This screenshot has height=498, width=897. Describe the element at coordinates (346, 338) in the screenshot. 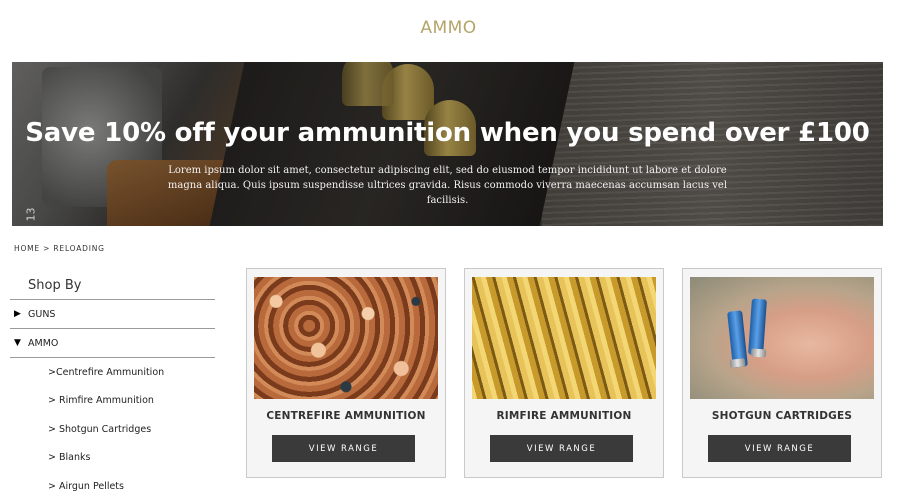

I see `copper-bullets-image` at that location.